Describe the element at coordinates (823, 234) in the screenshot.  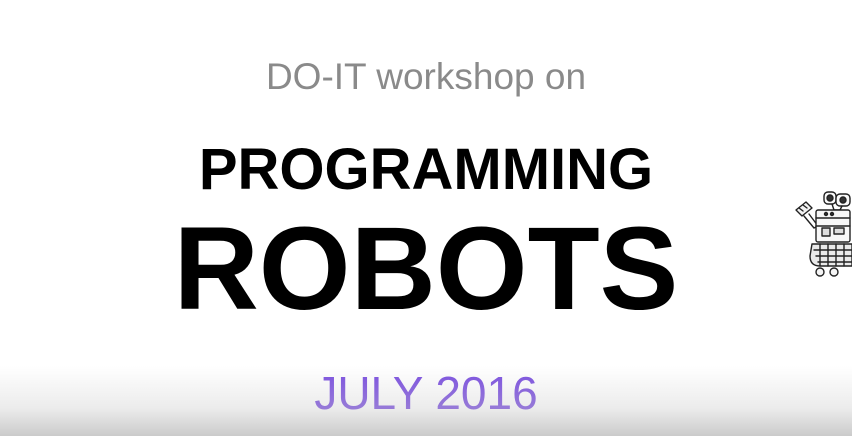
I see `robot-illustration-icon` at that location.